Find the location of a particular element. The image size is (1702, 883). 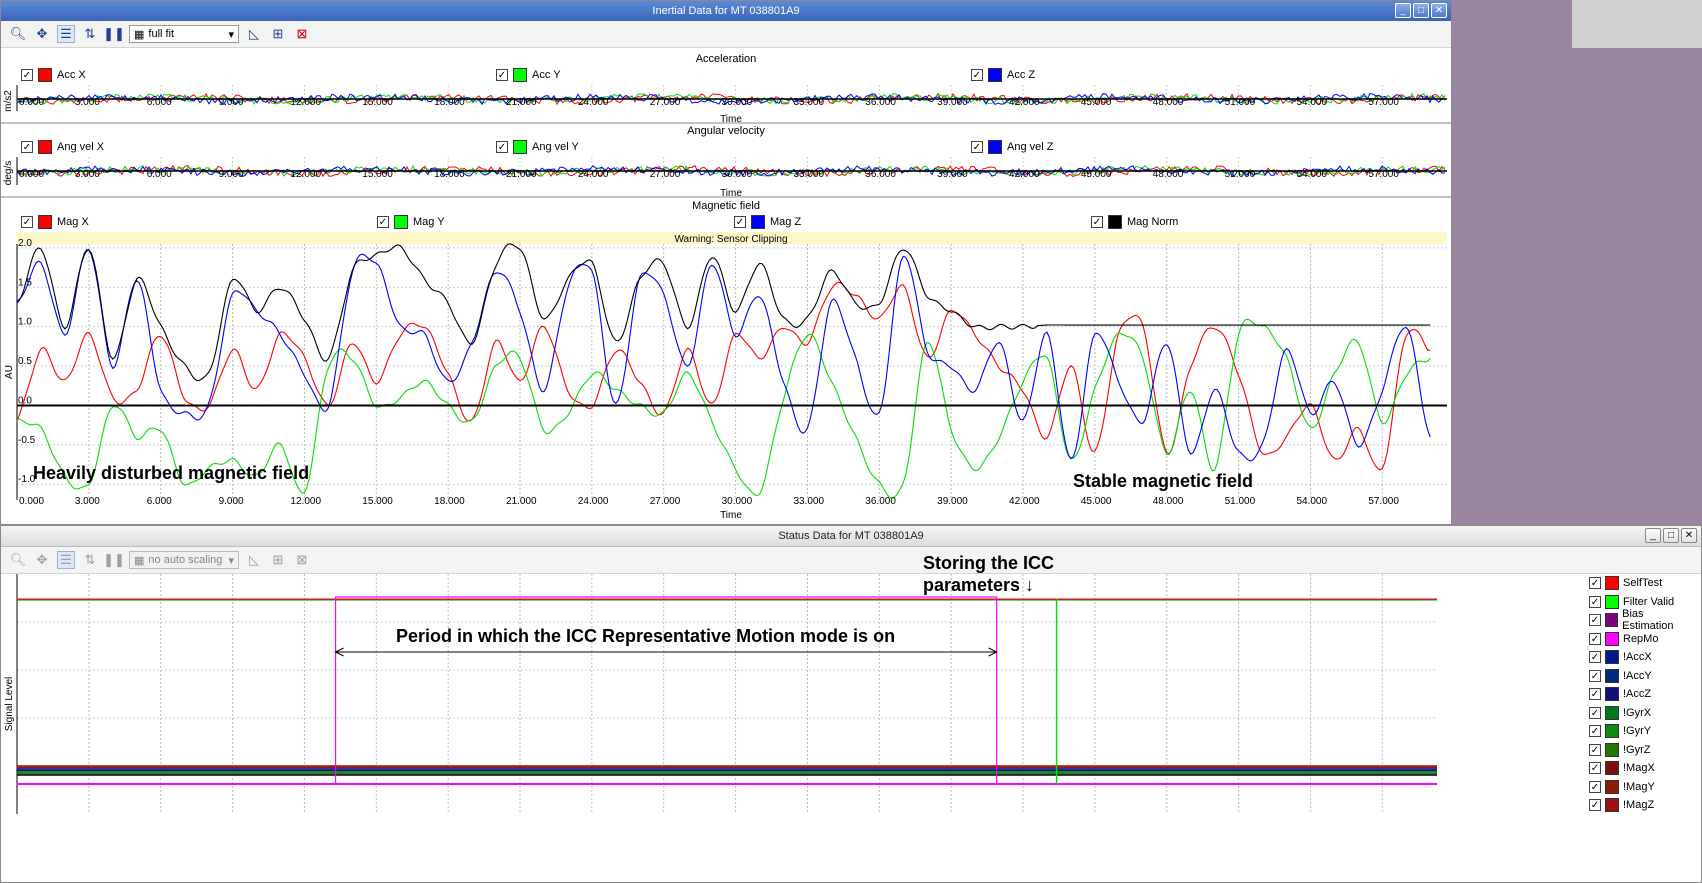

status-legend-item: ✓ !GyrY is located at coordinates (1642, 731).